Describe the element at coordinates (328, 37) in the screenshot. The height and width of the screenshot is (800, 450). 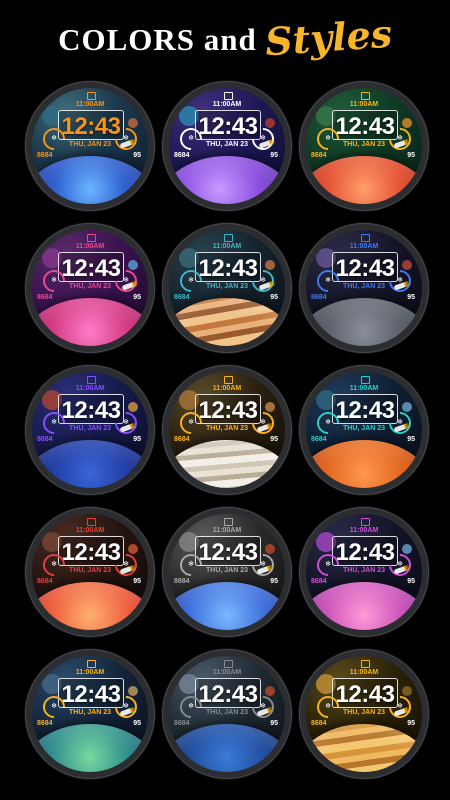
I see `header-title-accent: Styles` at that location.